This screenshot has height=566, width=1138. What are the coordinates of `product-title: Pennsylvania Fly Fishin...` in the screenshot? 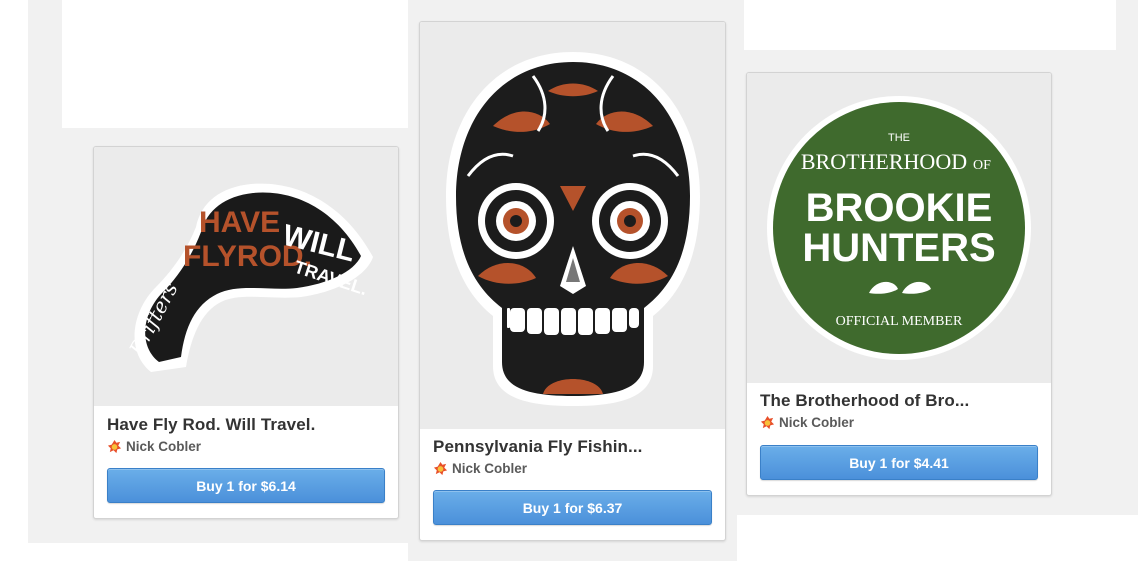 It's located at (572, 447).